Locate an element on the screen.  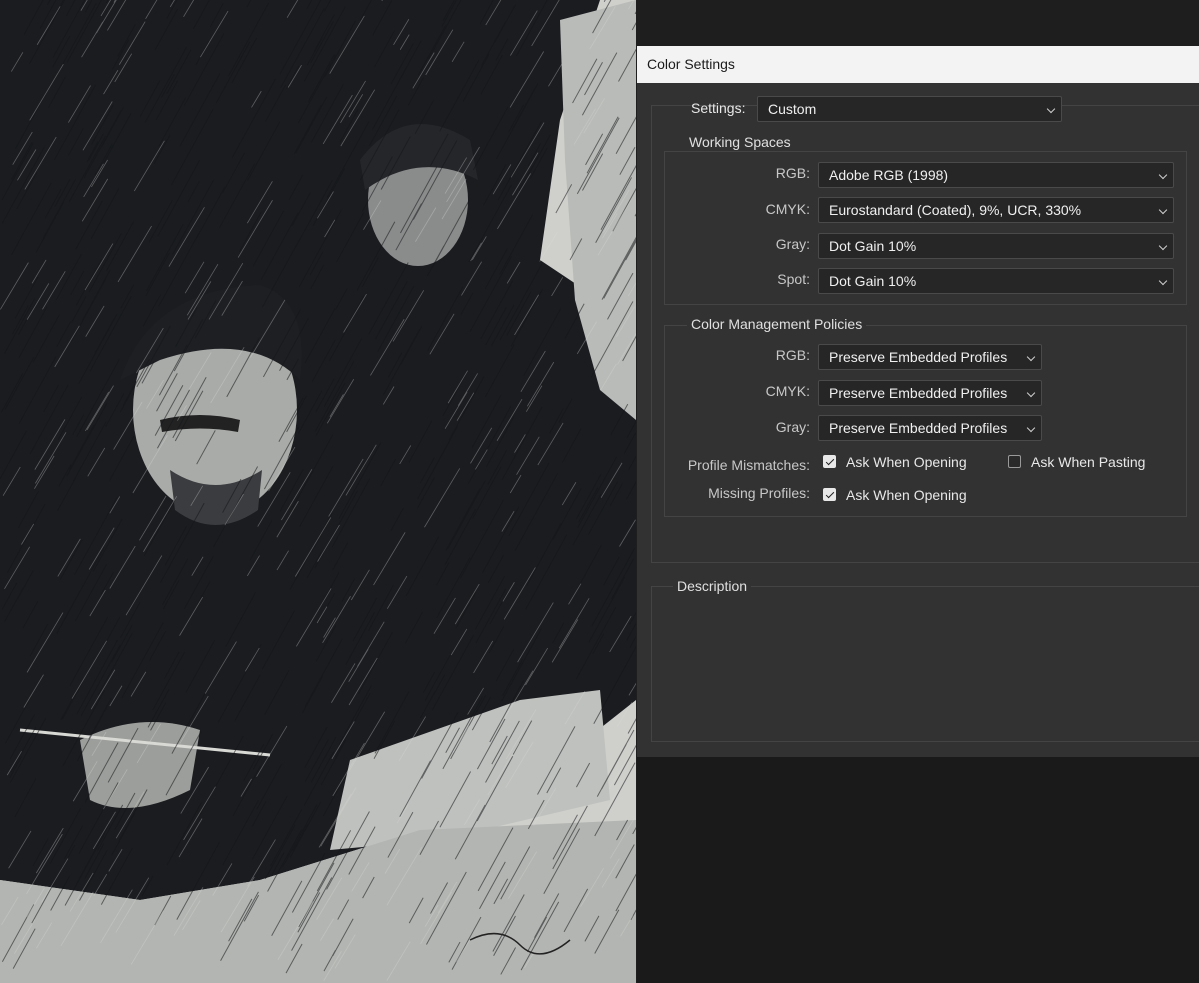
ws-cmyk-value: Eurostandard (Coated), 9%, UCR, 330% is located at coordinates (955, 210).